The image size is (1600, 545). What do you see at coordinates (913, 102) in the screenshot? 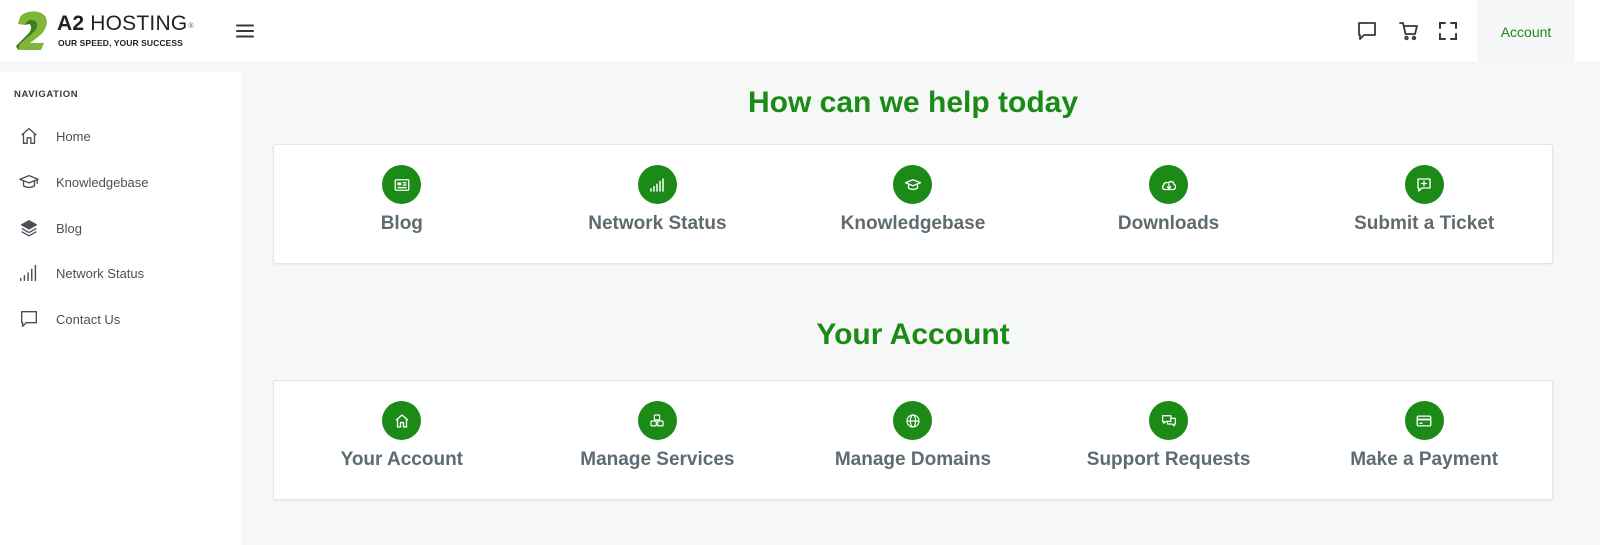
I see `help-section-title: How can we help today` at bounding box center [913, 102].